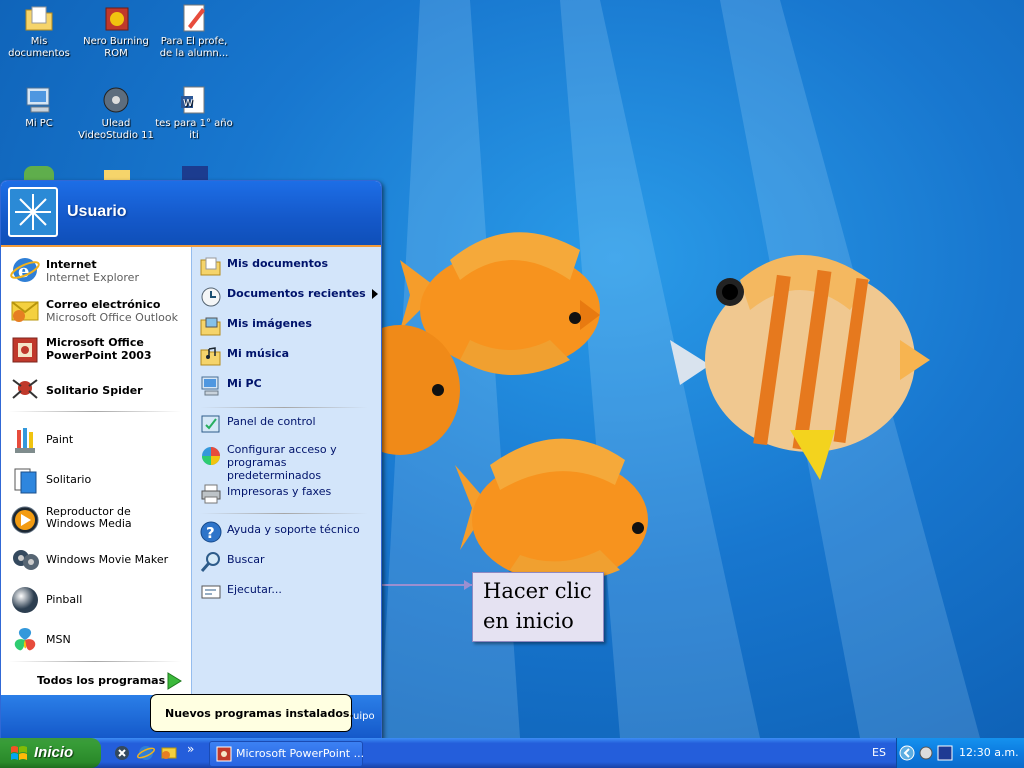 The height and width of the screenshot is (768, 1024). What do you see at coordinates (926, 753) in the screenshot?
I see `tray-network-icon` at bounding box center [926, 753].